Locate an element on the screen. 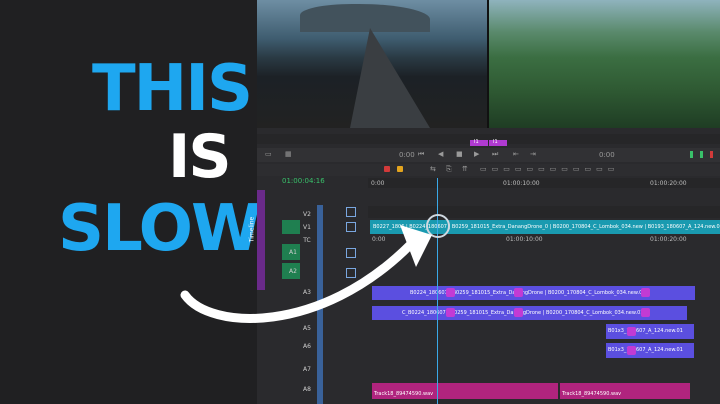 This screenshot has width=720, height=404. mark-in-indicator: I1 is located at coordinates (479, 142).